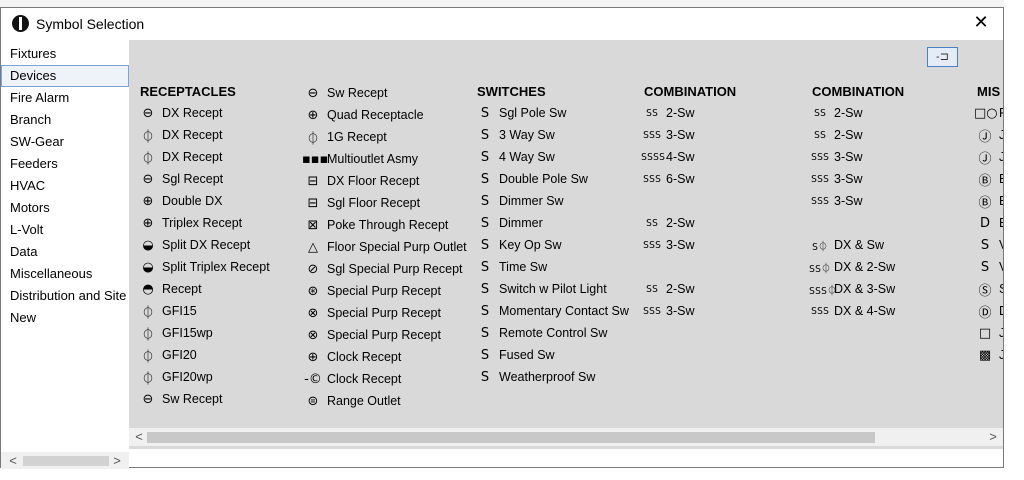  What do you see at coordinates (65, 186) in the screenshot?
I see `category-item: HVAC` at bounding box center [65, 186].